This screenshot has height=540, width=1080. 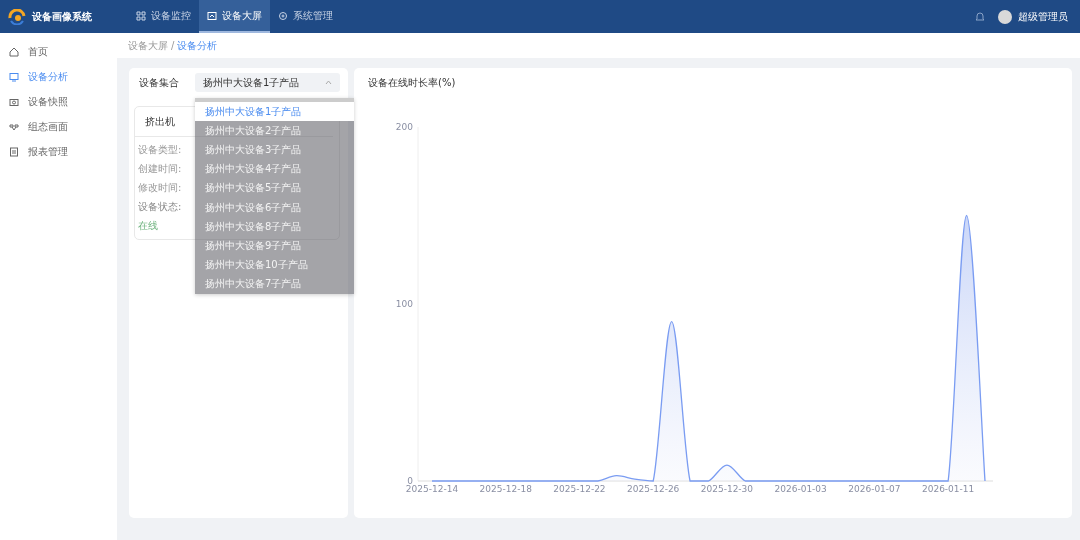 What do you see at coordinates (274, 227) in the screenshot?
I see `dropdown-option: 扬州中大设备8子产品` at bounding box center [274, 227].